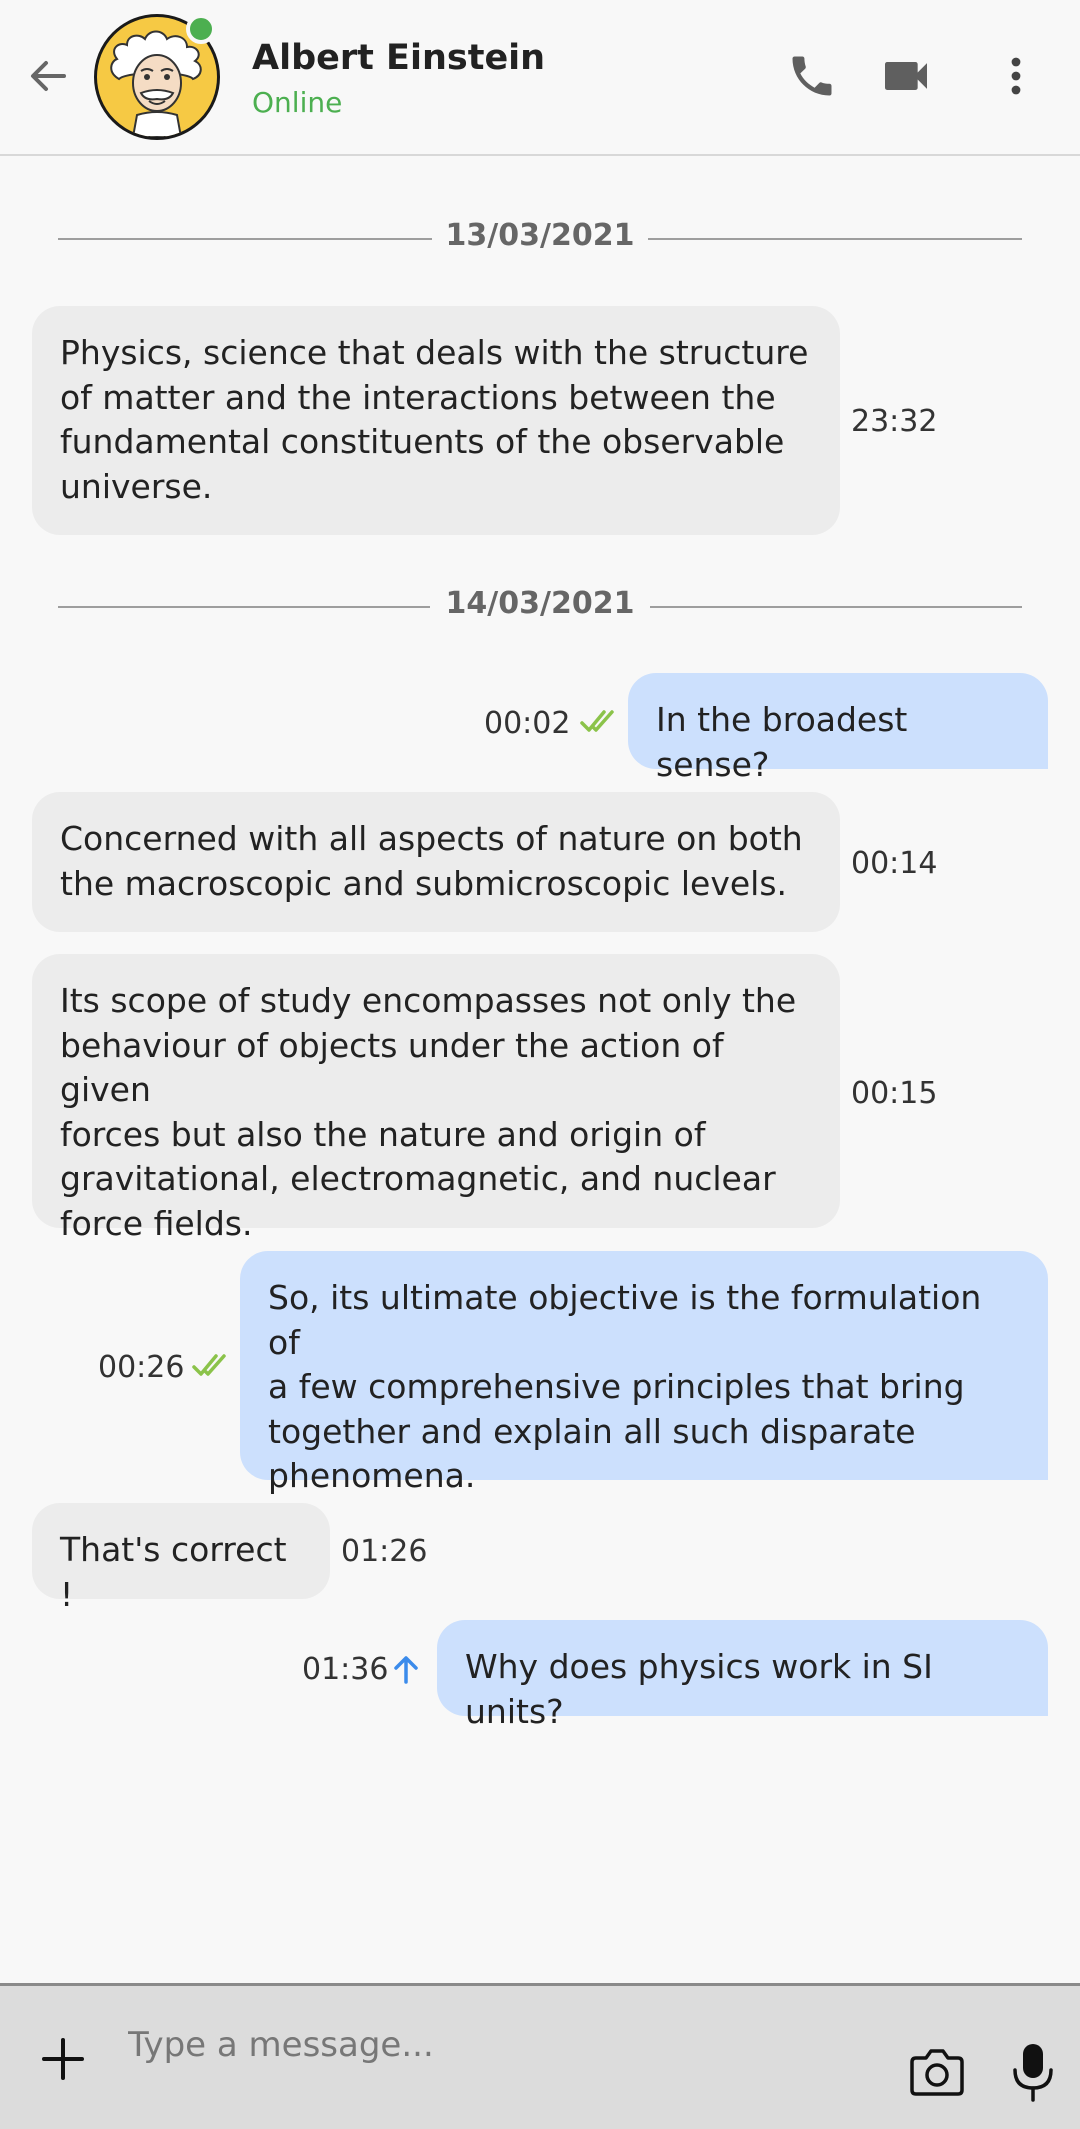 This screenshot has width=1080, height=2129. What do you see at coordinates (894, 1093) in the screenshot?
I see `message-time: 00:15` at bounding box center [894, 1093].